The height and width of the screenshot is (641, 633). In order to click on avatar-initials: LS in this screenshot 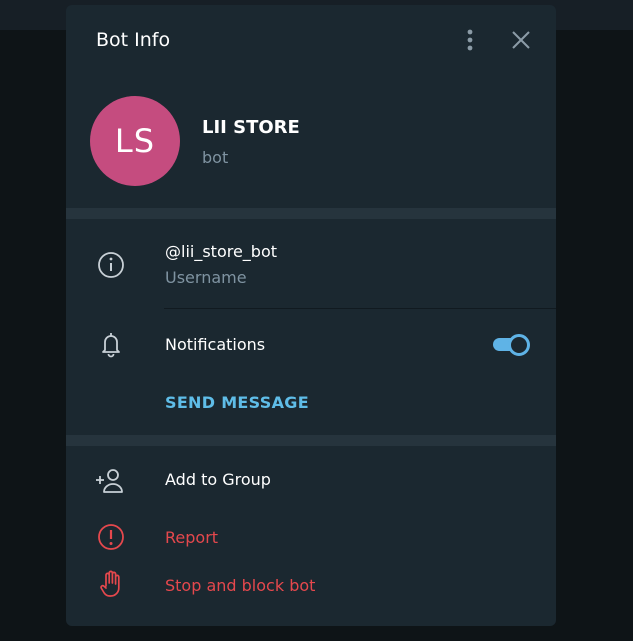, I will do `click(135, 141)`.